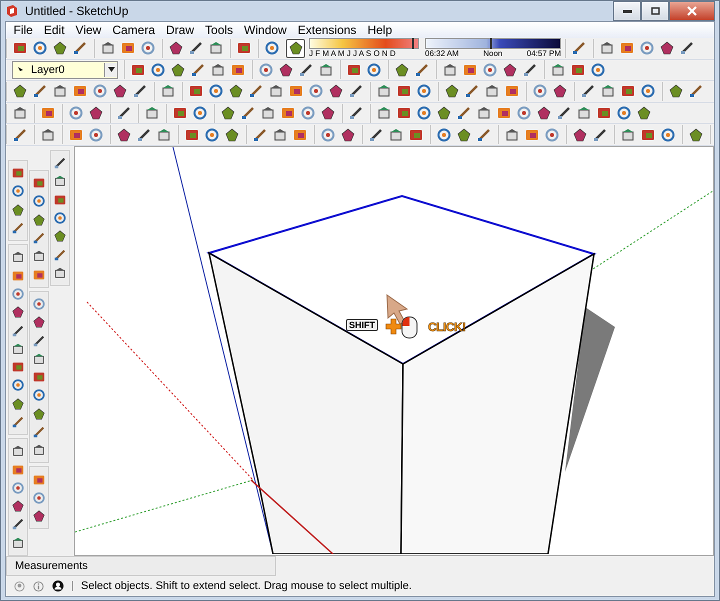  What do you see at coordinates (180, 30) in the screenshot?
I see `menu-item: Draw` at bounding box center [180, 30].